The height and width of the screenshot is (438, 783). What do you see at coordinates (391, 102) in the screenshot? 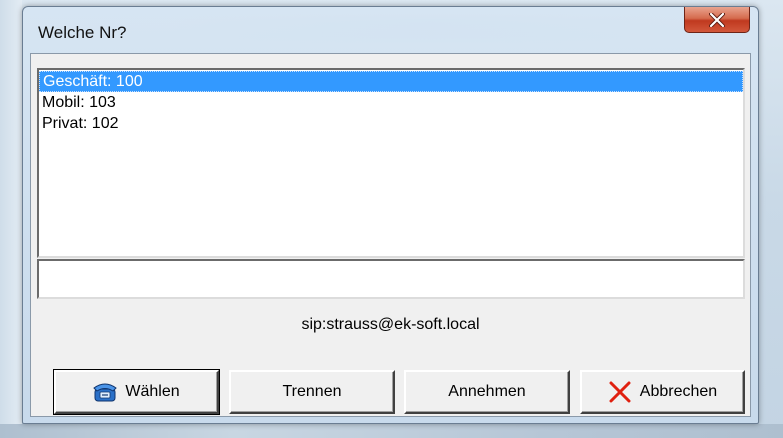
I see `list-item: Mobil: 103` at bounding box center [391, 102].